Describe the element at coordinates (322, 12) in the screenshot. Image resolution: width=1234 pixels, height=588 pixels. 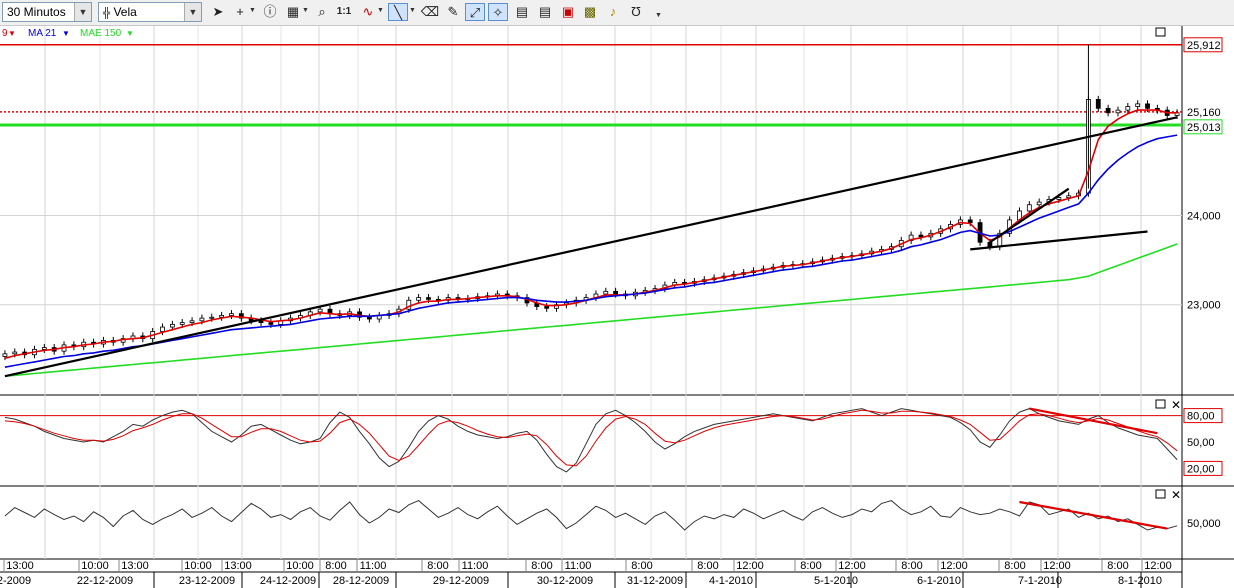
I see `zoom-icon: ⌕` at that location.